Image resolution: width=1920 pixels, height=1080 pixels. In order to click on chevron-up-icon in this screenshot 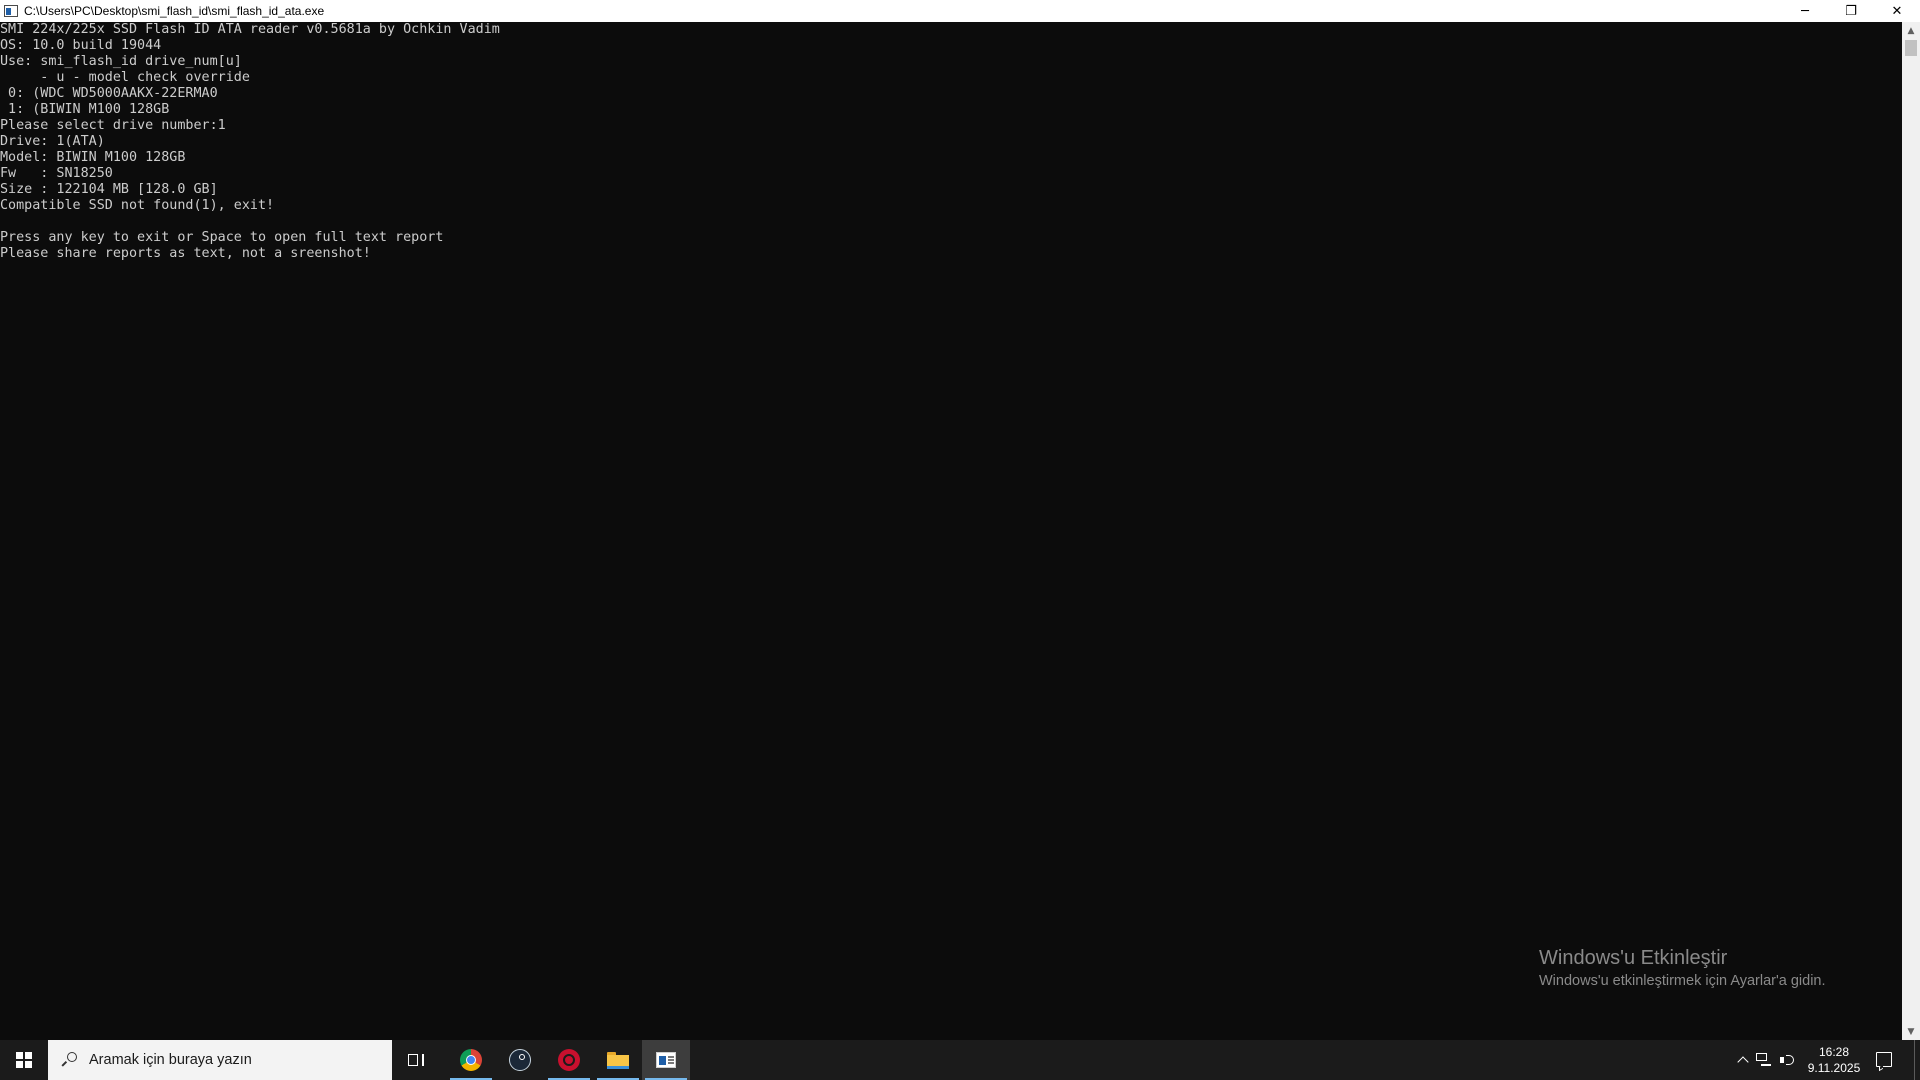, I will do `click(1743, 1062)`.